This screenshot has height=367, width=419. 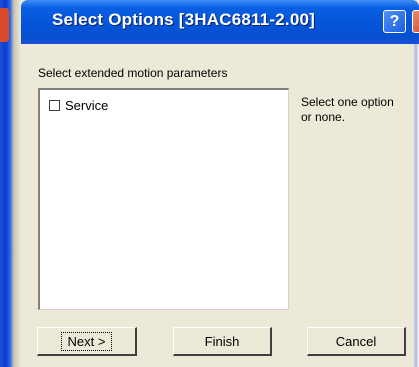 What do you see at coordinates (133, 73) in the screenshot?
I see `instruction-label: Select extended motion parameters` at bounding box center [133, 73].